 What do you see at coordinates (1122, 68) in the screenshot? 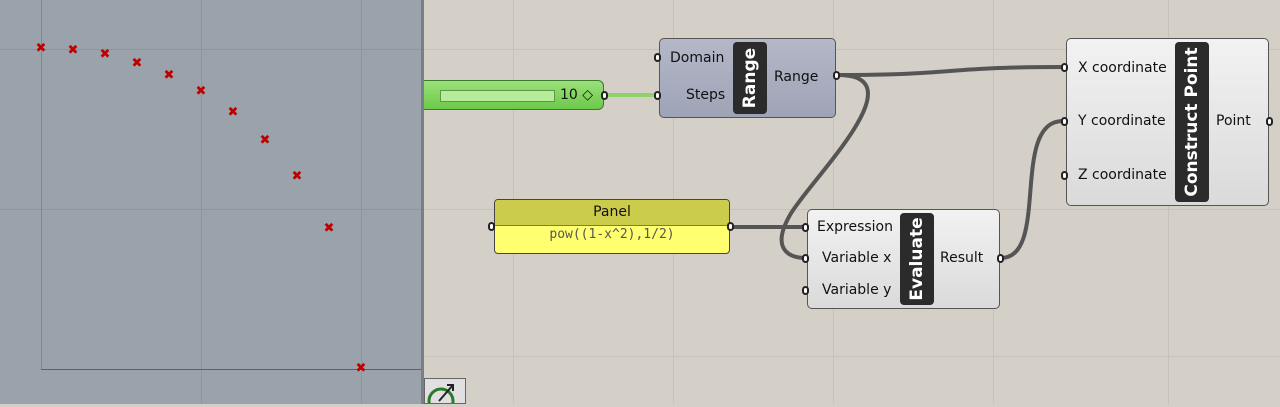
I see `input-x-coordinate: X coordinate` at bounding box center [1122, 68].